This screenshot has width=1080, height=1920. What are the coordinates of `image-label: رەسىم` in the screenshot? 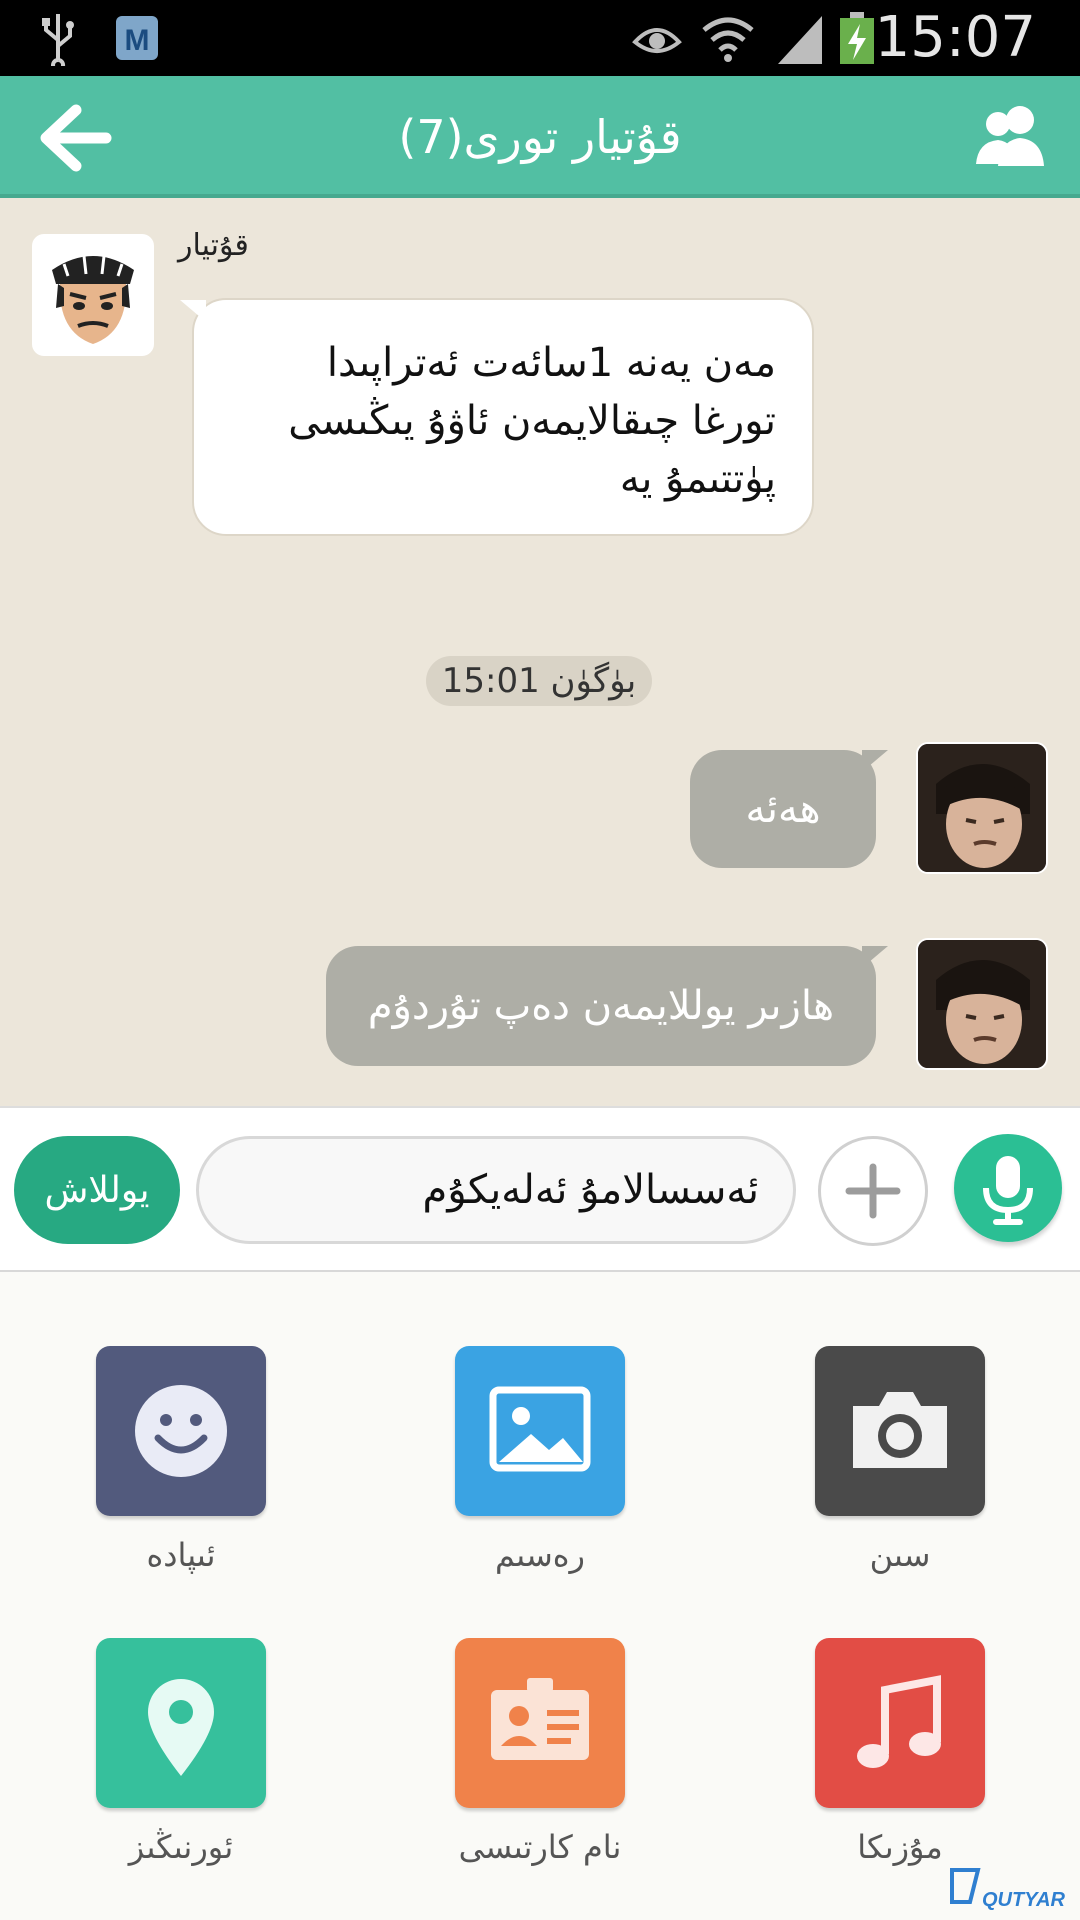 It's located at (540, 1555).